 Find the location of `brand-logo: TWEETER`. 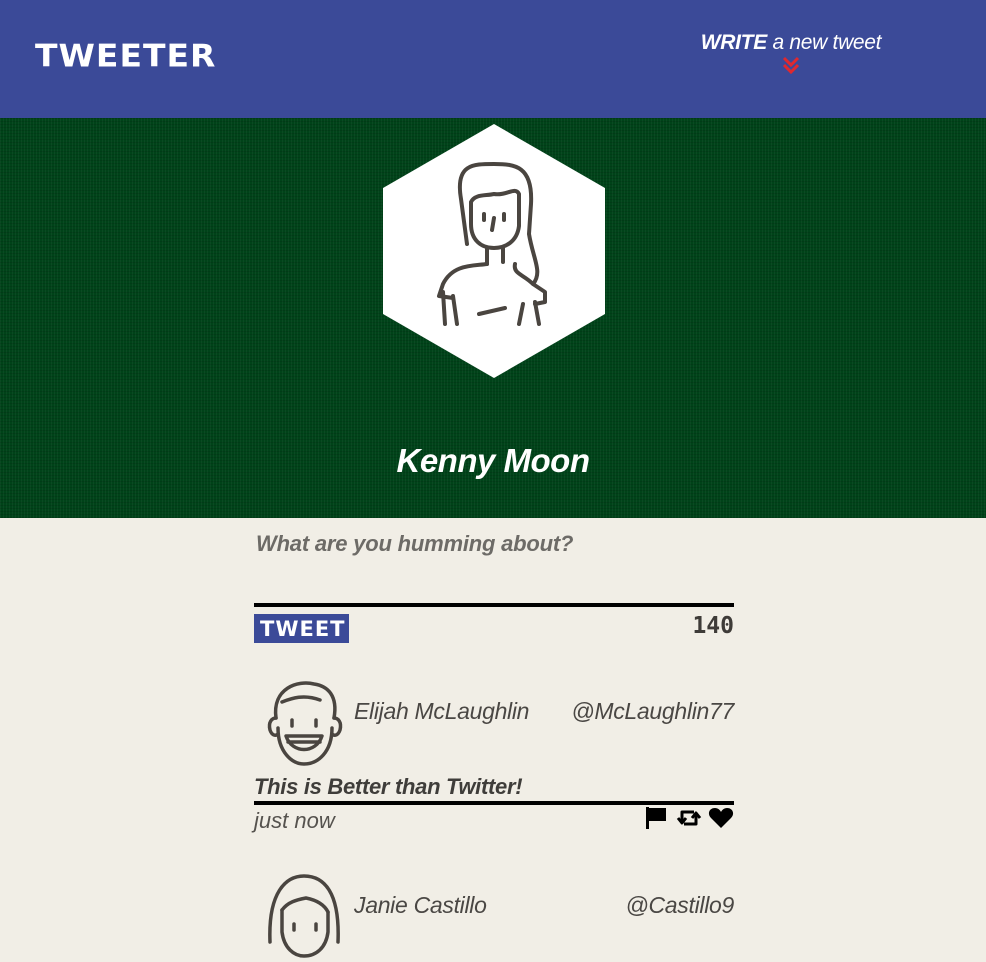

brand-logo: TWEETER is located at coordinates (125, 55).